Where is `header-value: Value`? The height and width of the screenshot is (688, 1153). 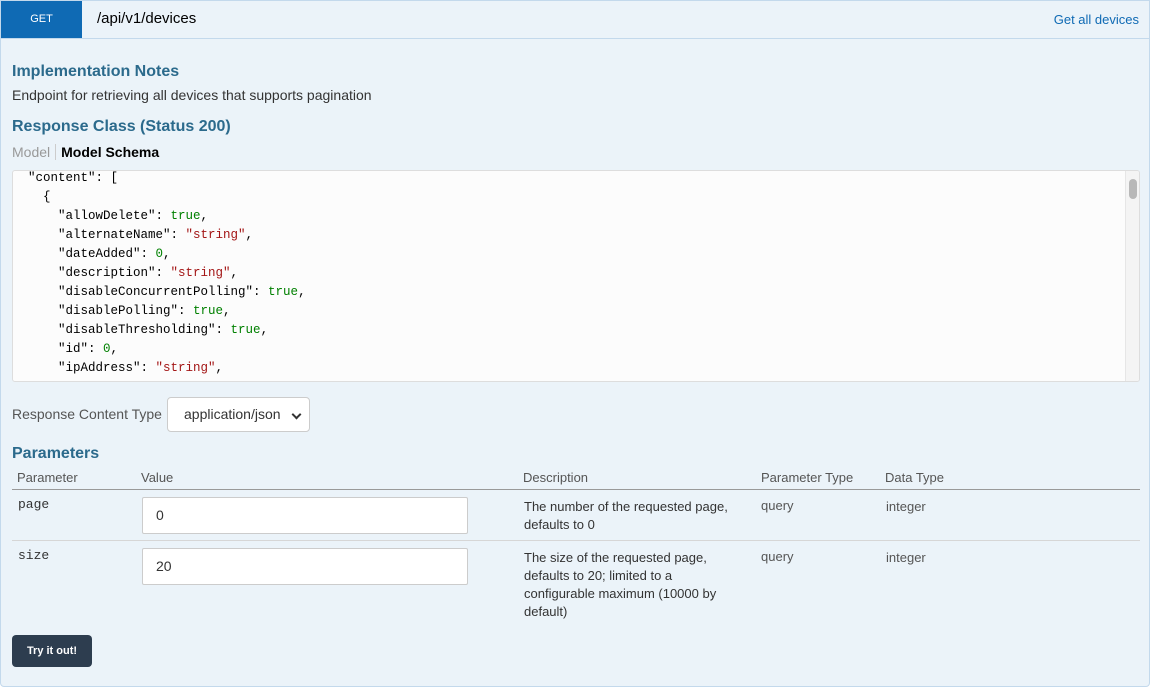 header-value: Value is located at coordinates (157, 477).